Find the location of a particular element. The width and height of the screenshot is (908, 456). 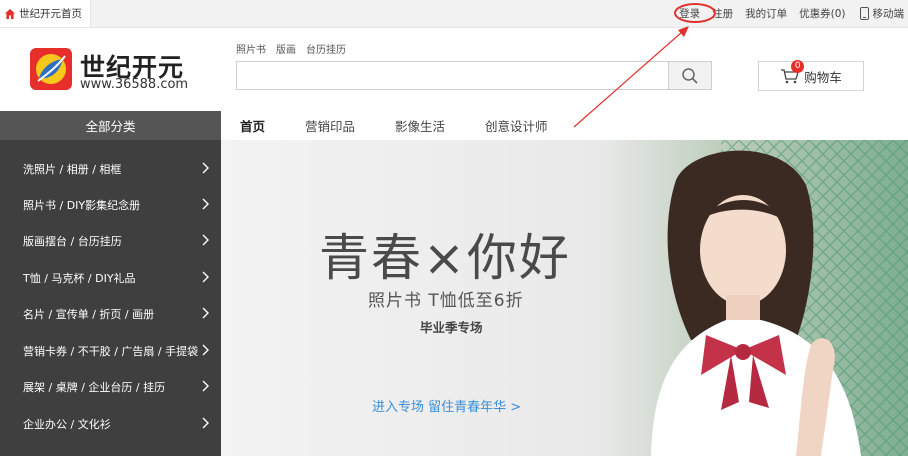

category-item: 照片书 / DIY影集纪念册 is located at coordinates (110, 205).